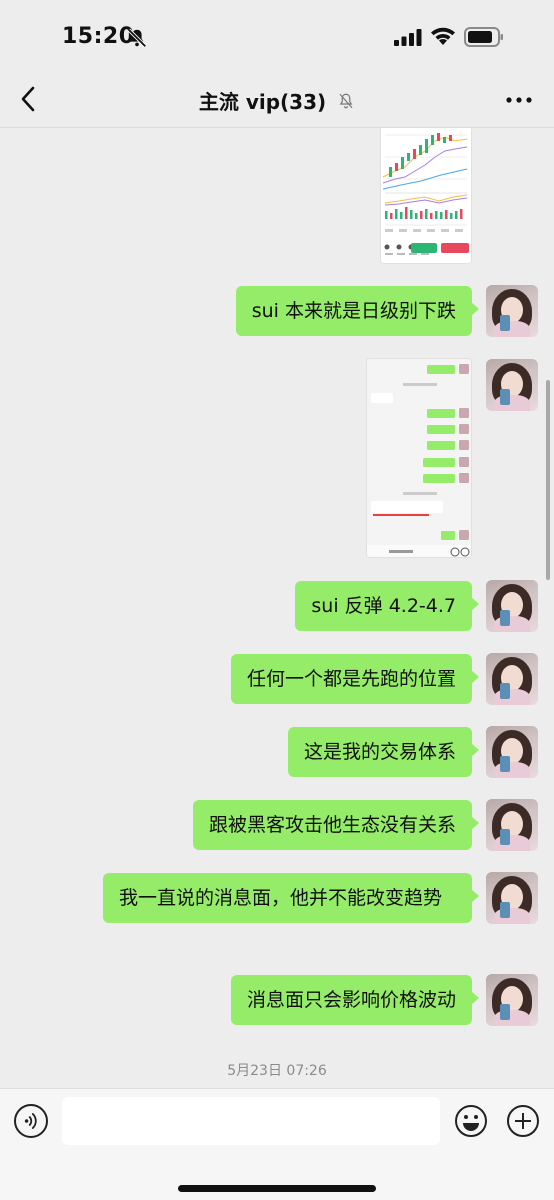 This screenshot has height=1200, width=554. Describe the element at coordinates (277, 1071) in the screenshot. I see `message-timestamp: 5月23日 07:26` at that location.